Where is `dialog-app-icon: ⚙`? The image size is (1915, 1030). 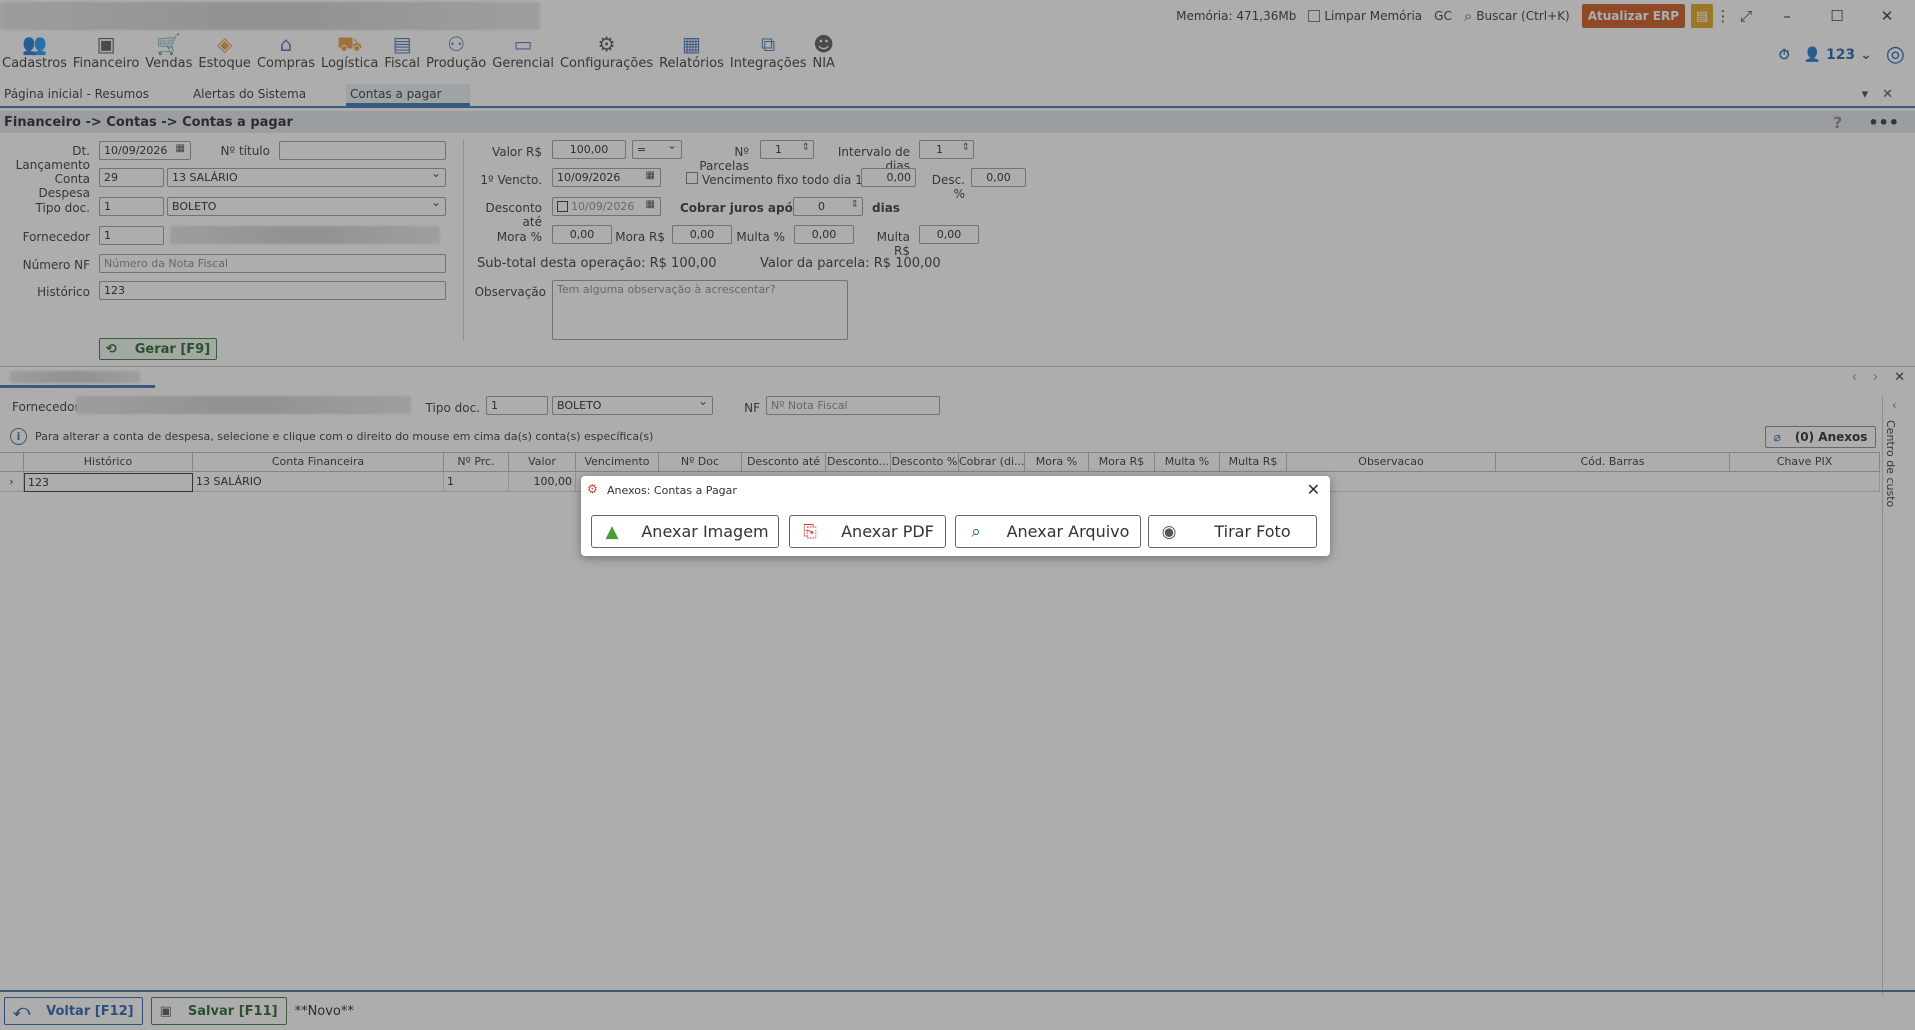 dialog-app-icon: ⚙ is located at coordinates (592, 489).